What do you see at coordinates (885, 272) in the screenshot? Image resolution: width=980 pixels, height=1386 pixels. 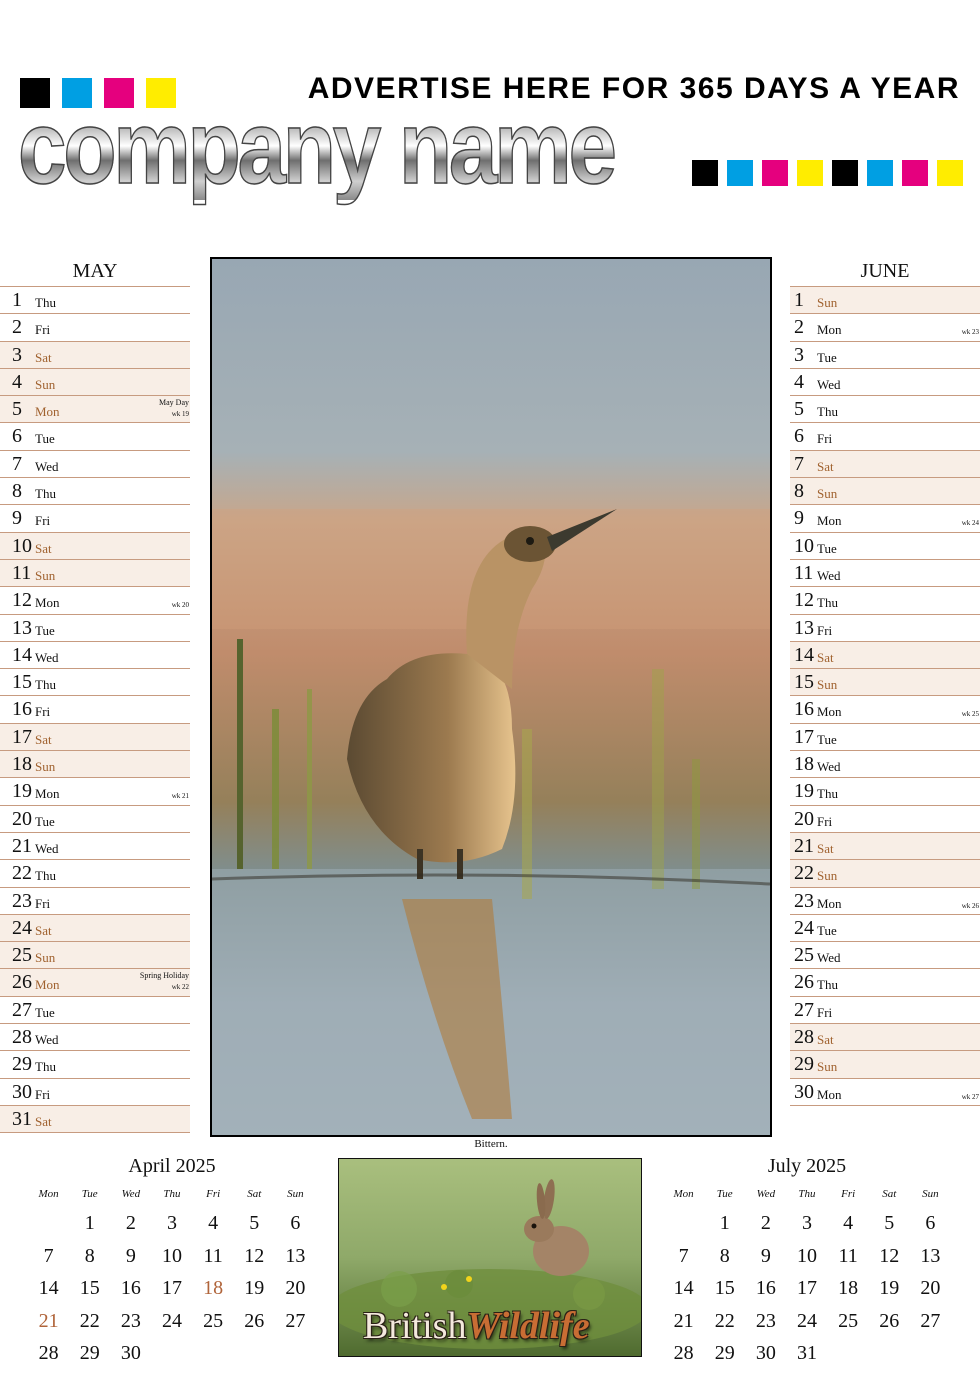 I see `month-title-june: JUNE` at bounding box center [885, 272].